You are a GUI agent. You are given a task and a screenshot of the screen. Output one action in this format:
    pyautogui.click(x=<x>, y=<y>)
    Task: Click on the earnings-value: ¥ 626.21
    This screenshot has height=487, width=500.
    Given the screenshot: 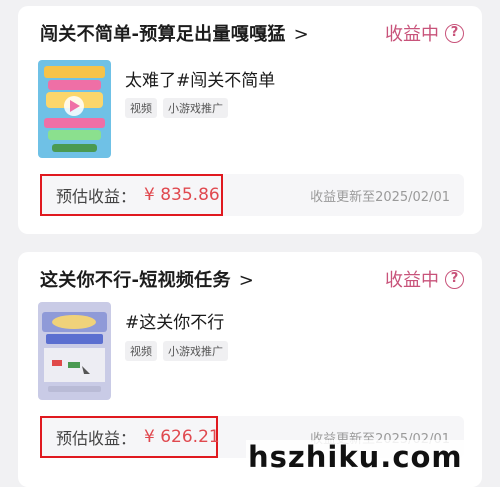 What is the action you would take?
    pyautogui.click(x=182, y=437)
    